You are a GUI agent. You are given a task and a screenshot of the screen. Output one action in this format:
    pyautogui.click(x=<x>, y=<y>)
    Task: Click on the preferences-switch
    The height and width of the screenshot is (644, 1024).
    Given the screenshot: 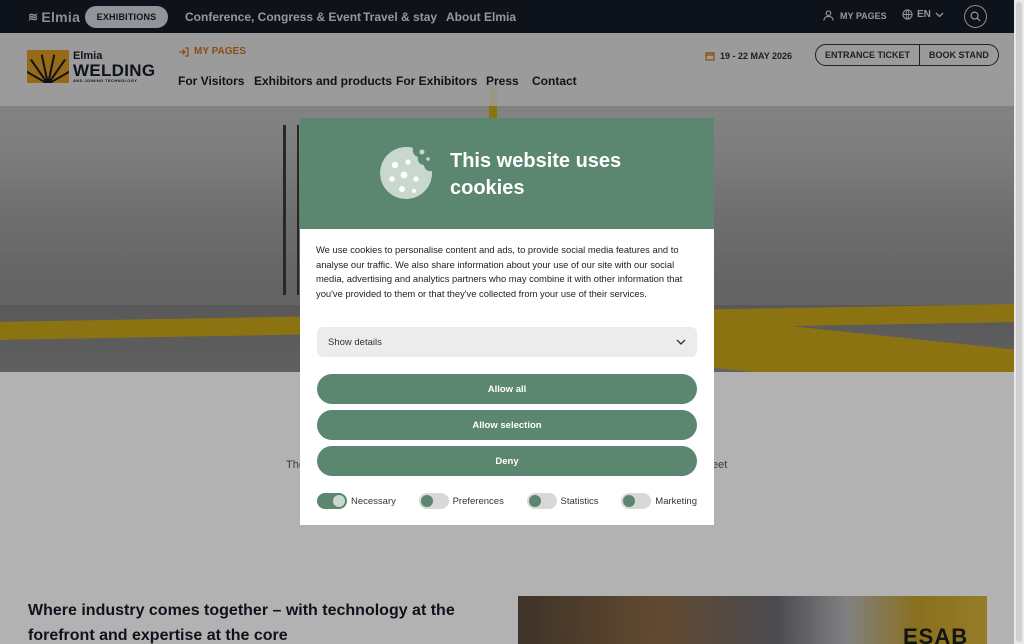 What is the action you would take?
    pyautogui.click(x=433, y=501)
    